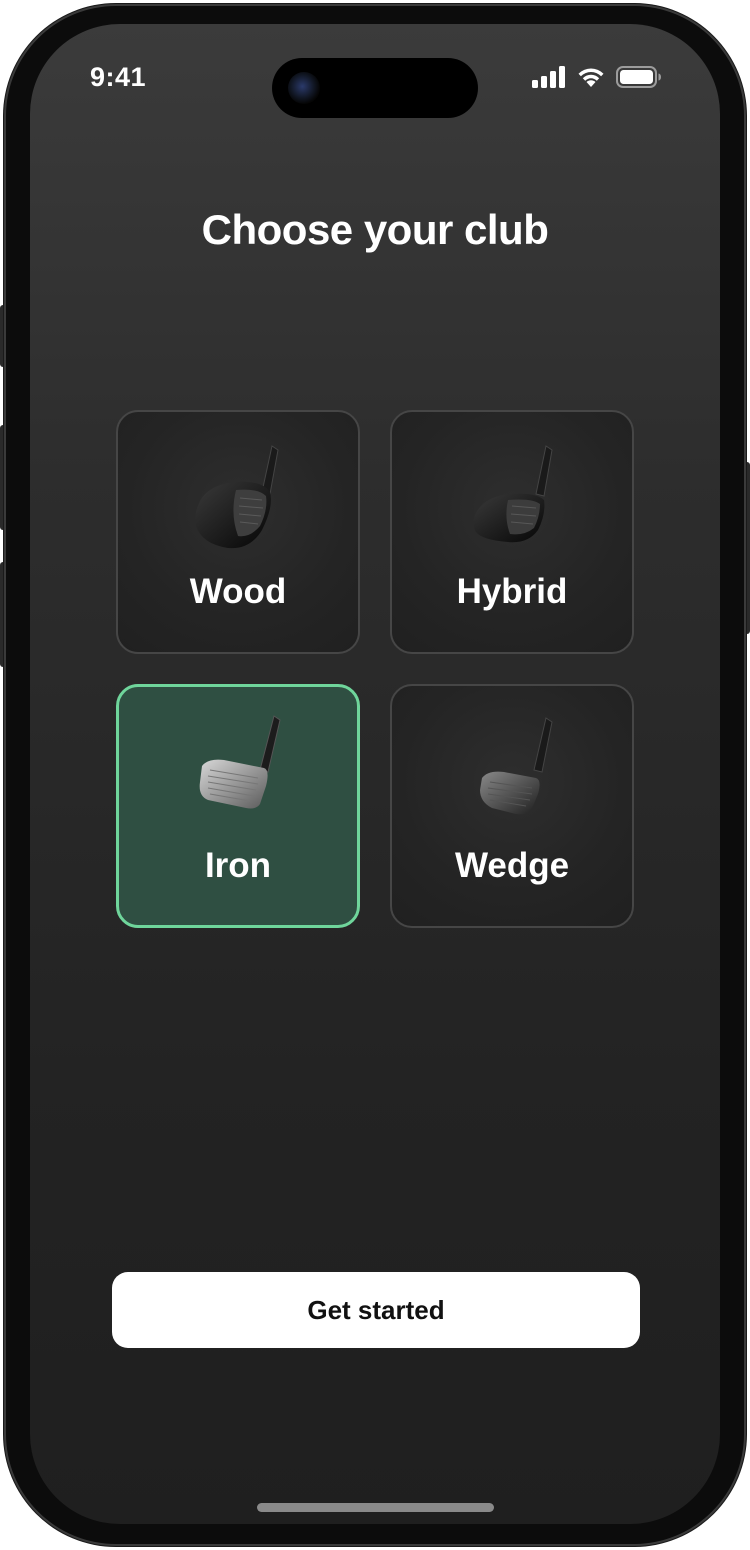 Image resolution: width=750 pixels, height=1550 pixels. I want to click on home-indicator, so click(375, 1507).